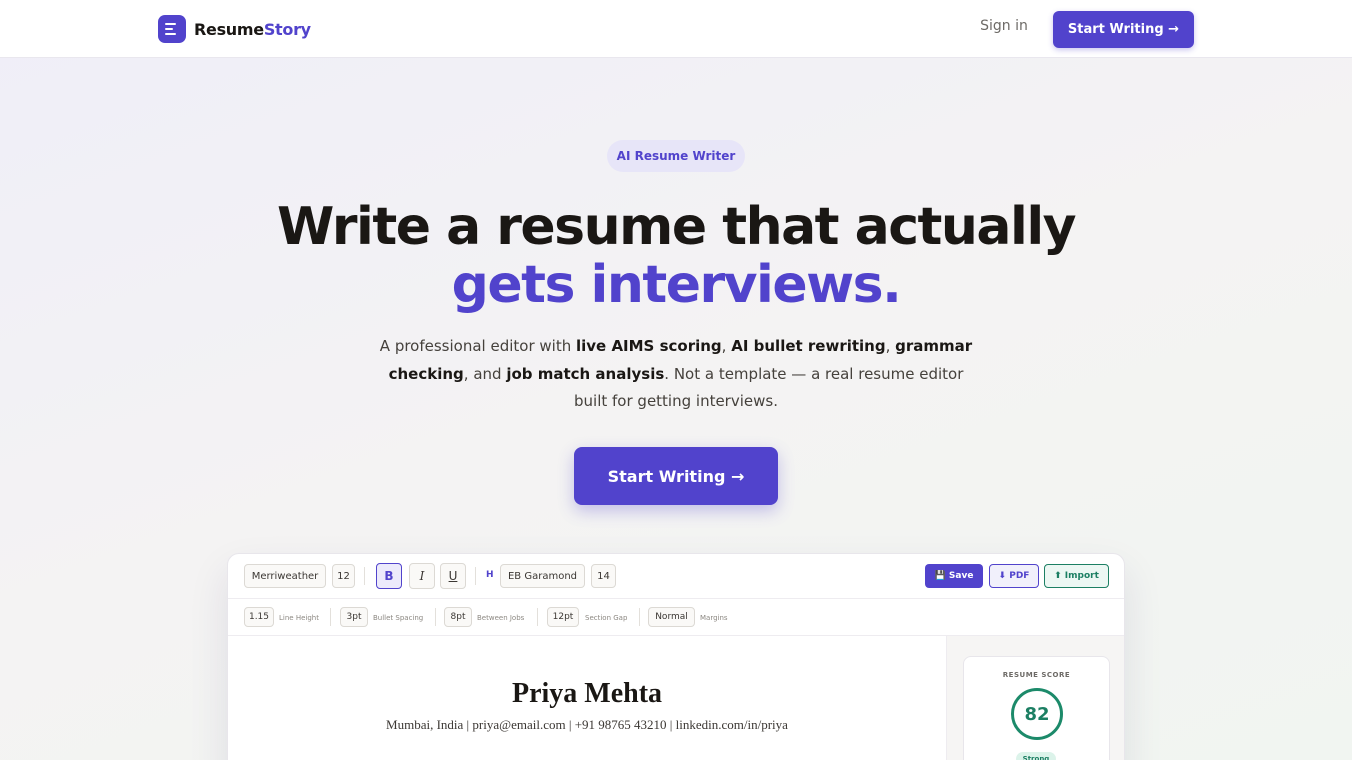 The width and height of the screenshot is (1352, 760). I want to click on resume-score-label: RESUME SCORE, so click(1036, 675).